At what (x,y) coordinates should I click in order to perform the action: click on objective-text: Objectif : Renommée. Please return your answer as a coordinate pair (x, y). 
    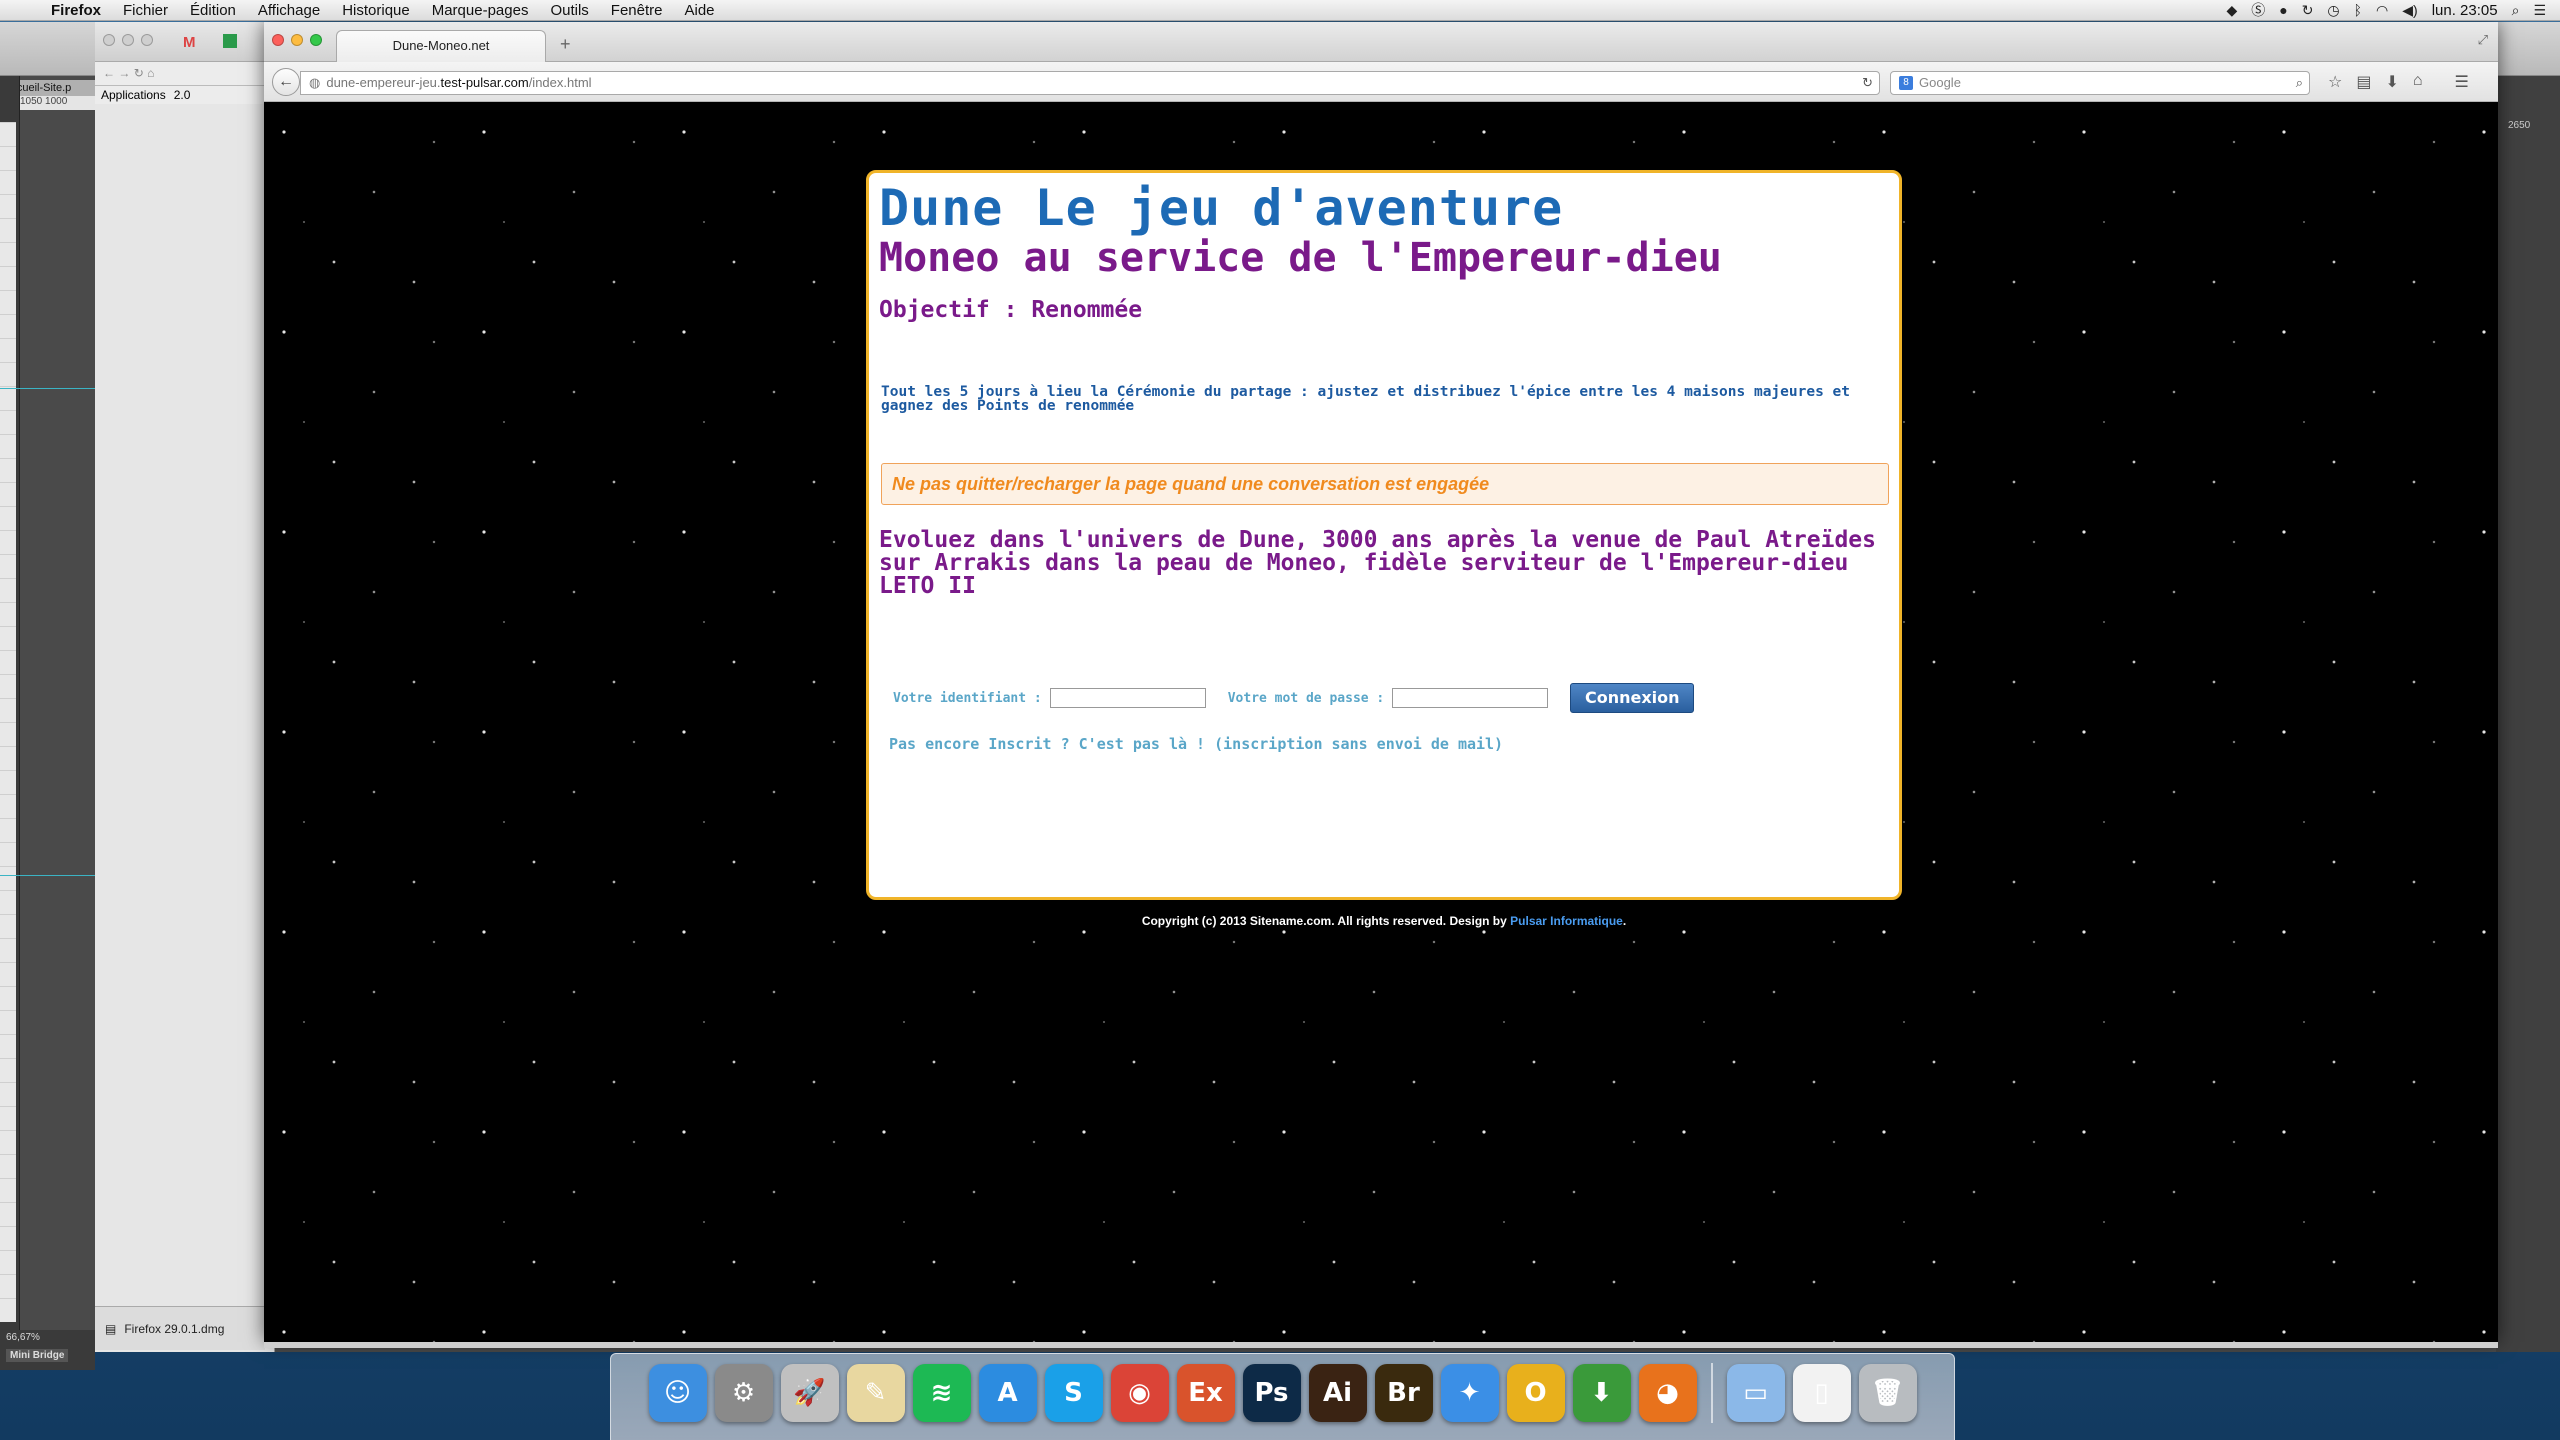
    Looking at the image, I should click on (1011, 310).